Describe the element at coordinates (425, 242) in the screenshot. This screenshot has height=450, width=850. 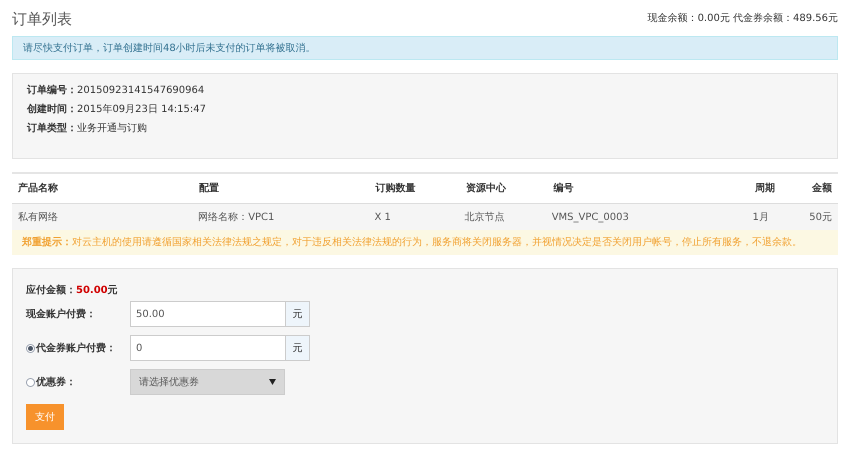
I see `legal-notice: 郑重提示：对云主机的使用请遵循国家相关法律法规之规定，对于违反相关法律法规的行为，服务商将关闭服务器，并视情况决定是否关闭用户帐号，停止所有服务，不退余款。` at that location.